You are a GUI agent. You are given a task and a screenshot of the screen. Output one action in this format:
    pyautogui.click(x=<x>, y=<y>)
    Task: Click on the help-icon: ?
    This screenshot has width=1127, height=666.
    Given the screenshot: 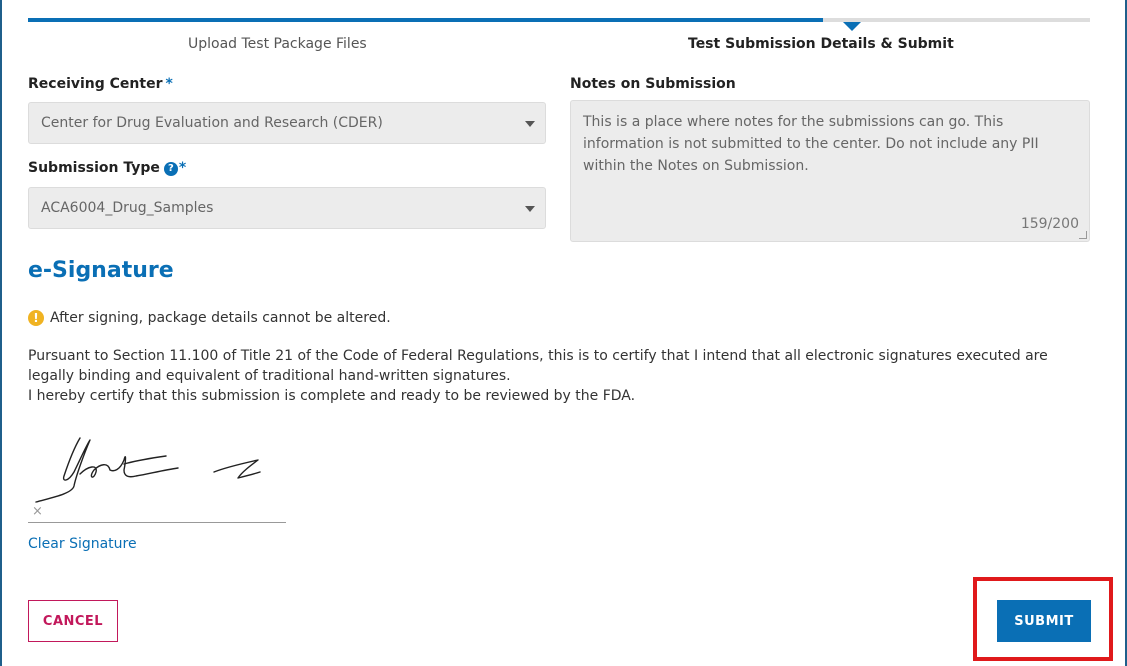 What is the action you would take?
    pyautogui.click(x=170, y=169)
    